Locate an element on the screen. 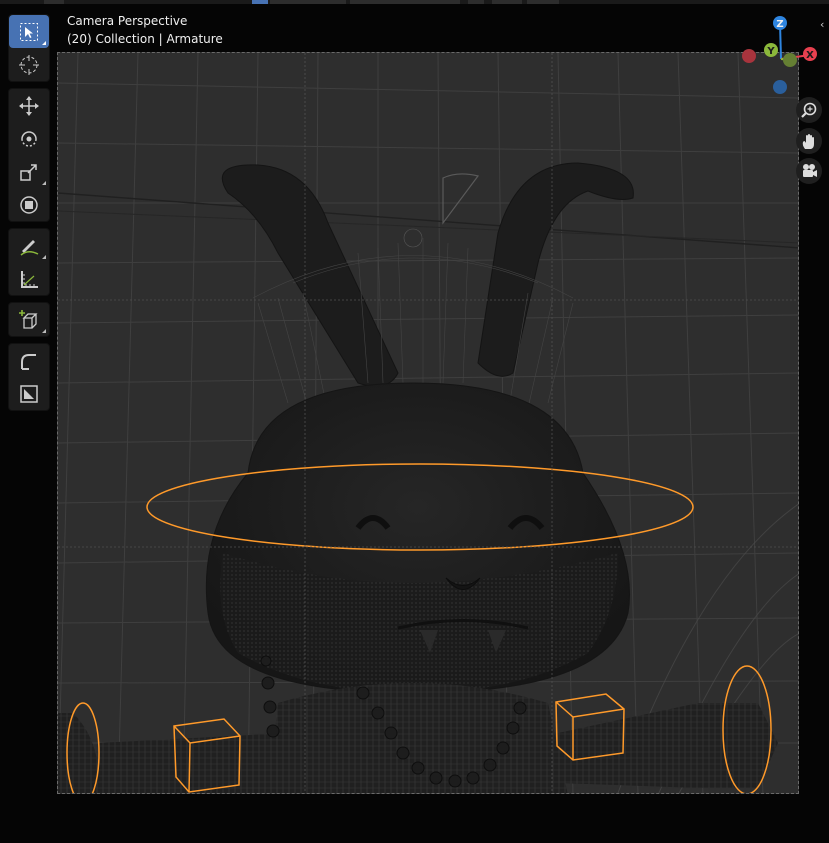  annotate-icon is located at coordinates (29, 247).